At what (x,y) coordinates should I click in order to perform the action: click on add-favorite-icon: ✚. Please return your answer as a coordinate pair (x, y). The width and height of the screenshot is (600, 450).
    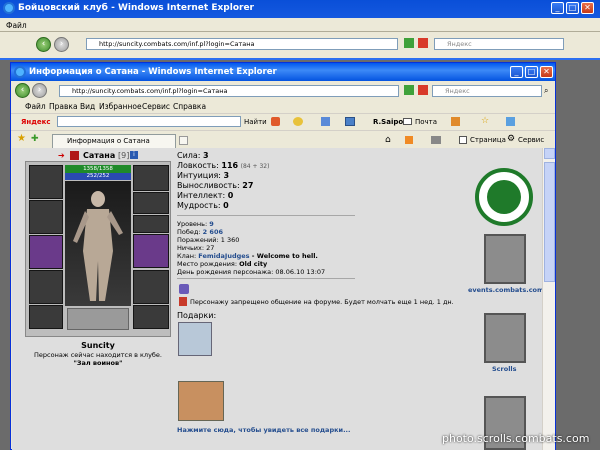
    Looking at the image, I should click on (35, 139).